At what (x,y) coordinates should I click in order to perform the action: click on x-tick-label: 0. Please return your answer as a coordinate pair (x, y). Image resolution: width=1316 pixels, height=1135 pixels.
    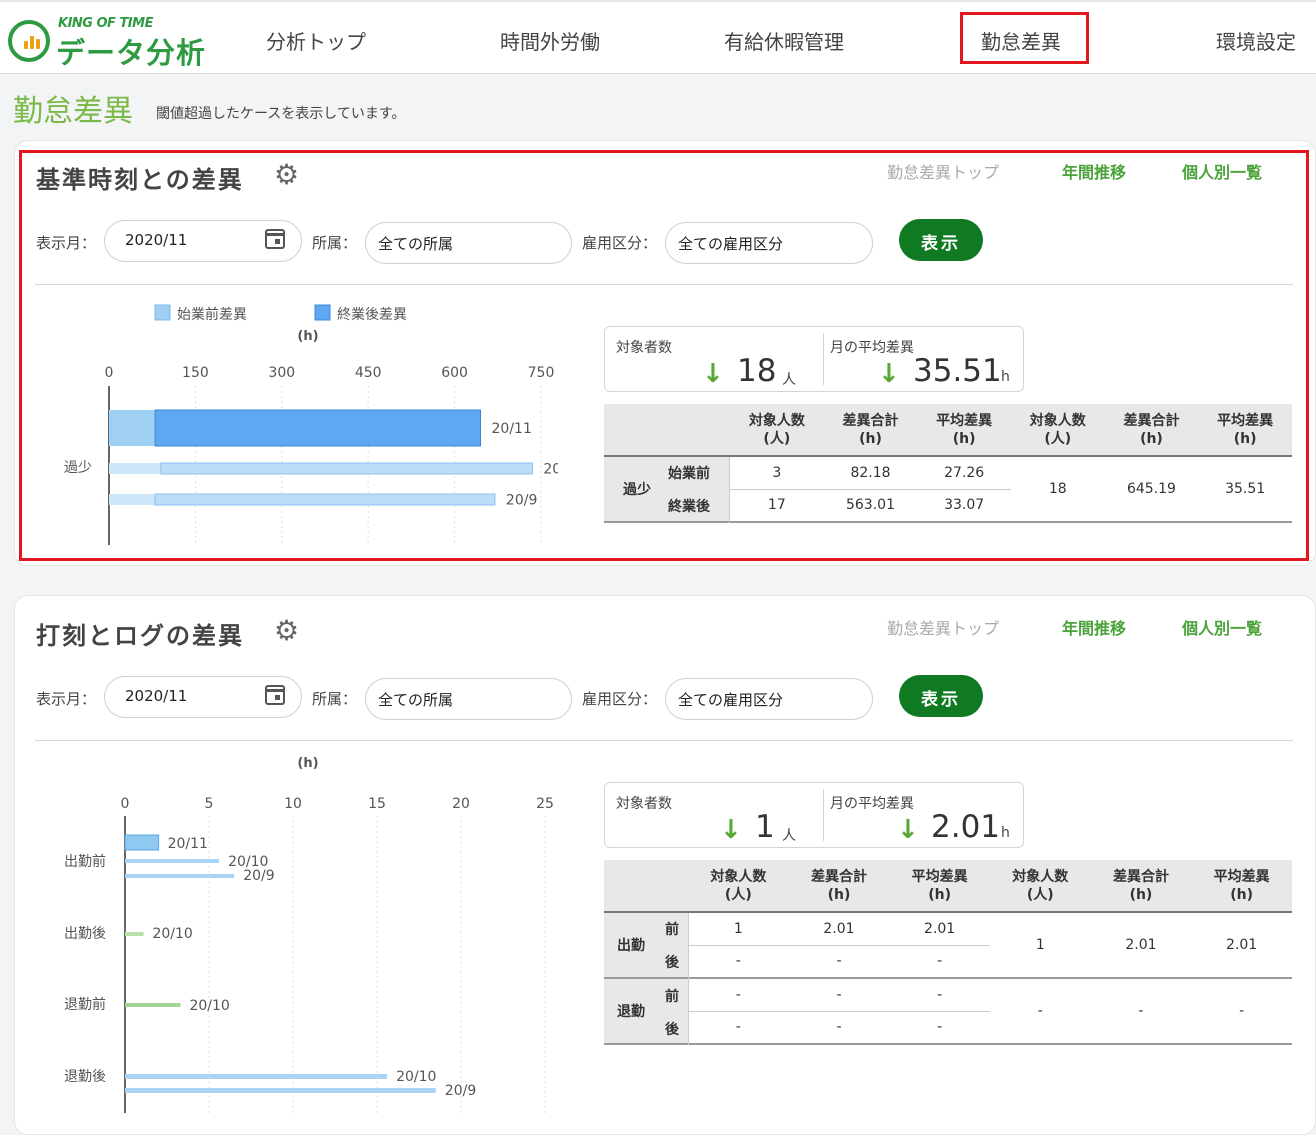
    Looking at the image, I should click on (125, 804).